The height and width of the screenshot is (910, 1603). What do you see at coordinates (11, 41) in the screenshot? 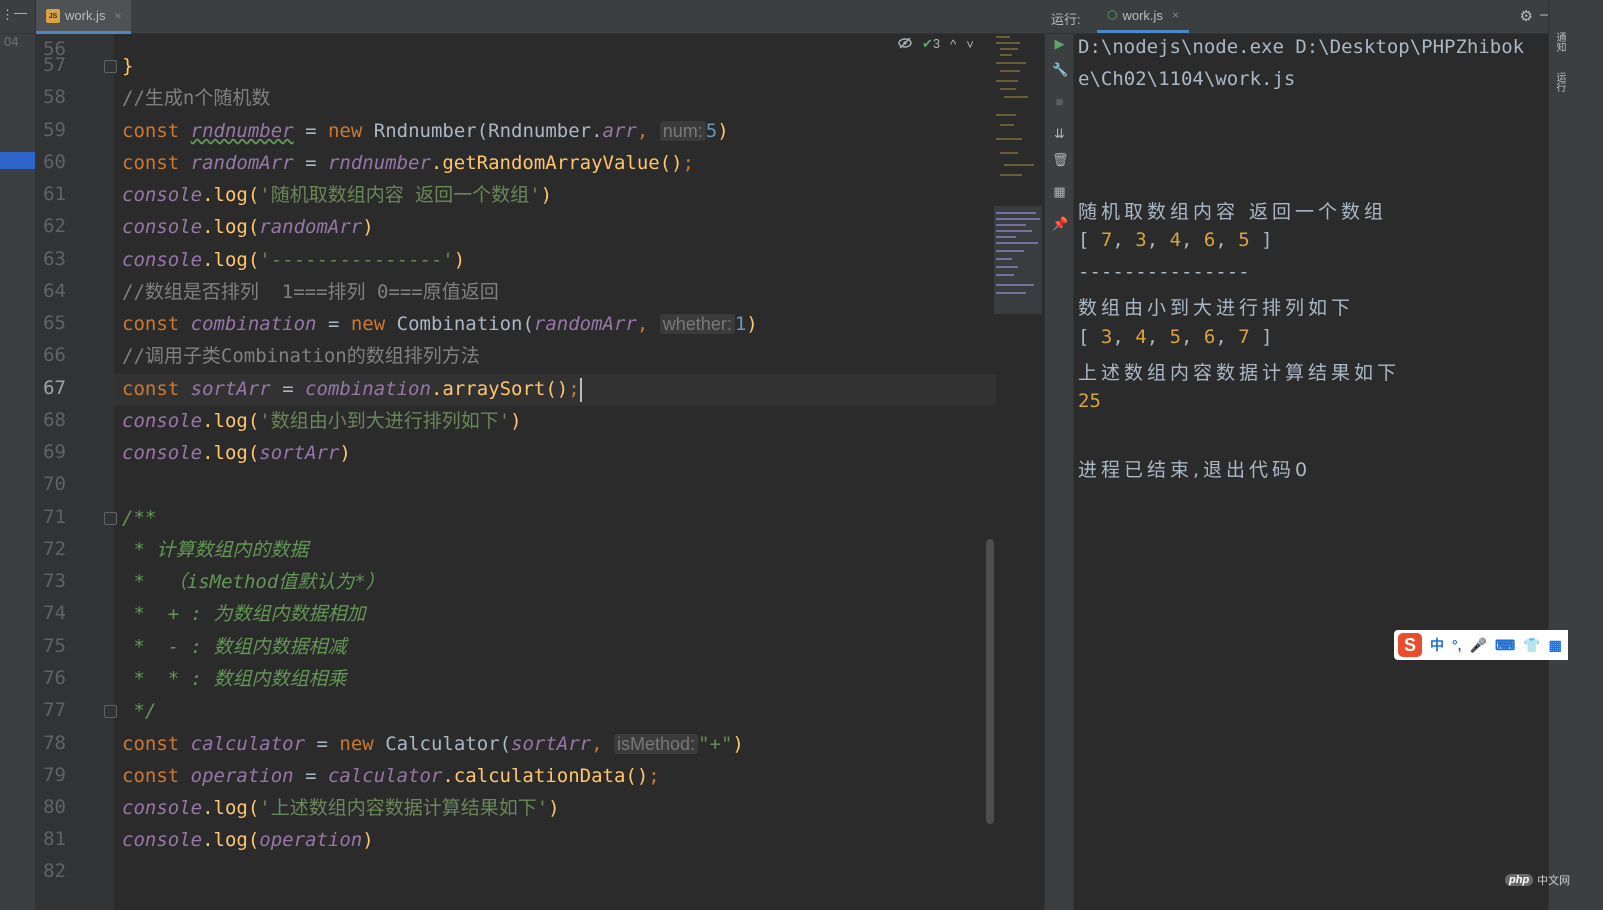
I see `line-number-fragment: 04` at bounding box center [11, 41].